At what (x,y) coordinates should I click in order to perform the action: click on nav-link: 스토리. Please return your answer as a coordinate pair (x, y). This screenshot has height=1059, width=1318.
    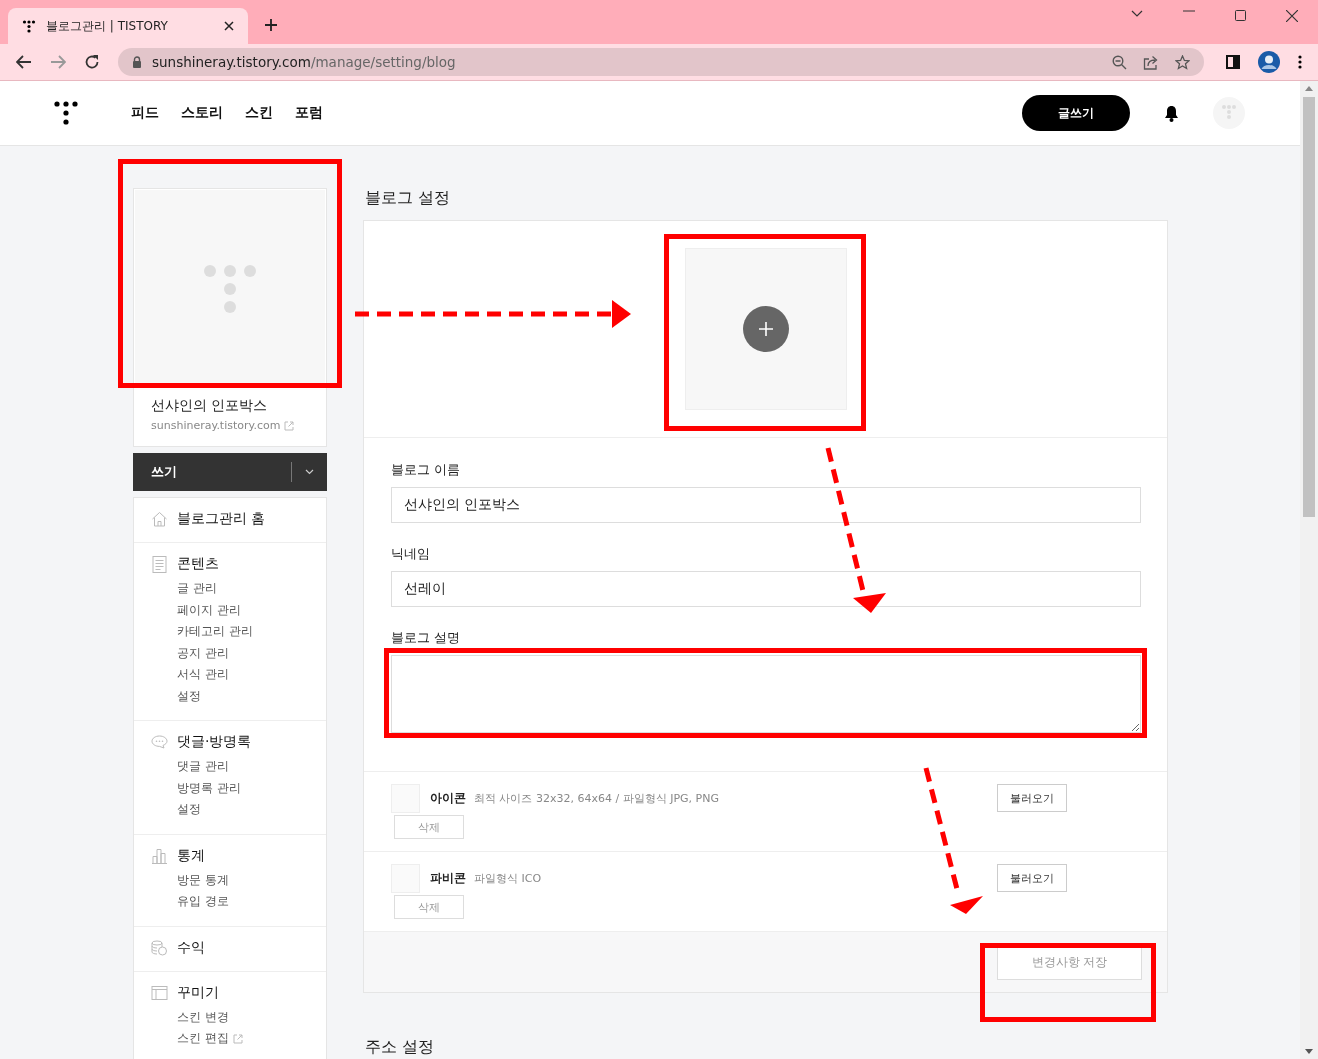
    Looking at the image, I should click on (202, 113).